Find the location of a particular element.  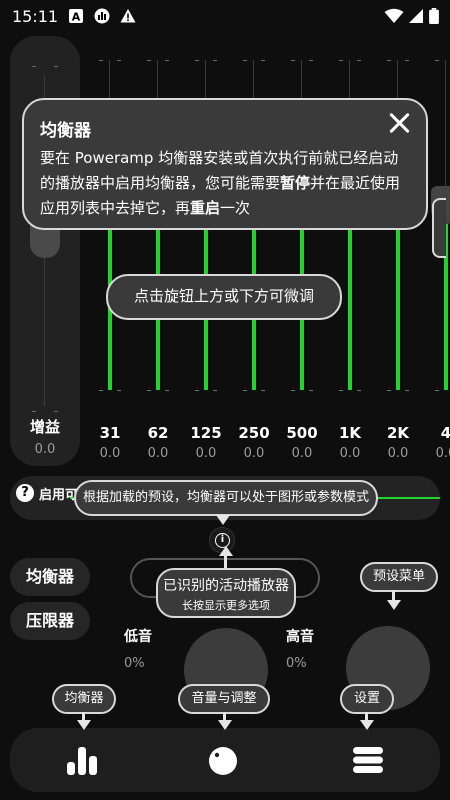

preset-mode-tooltip: 根据加载的预设，均衡器可以处于图形或参数模式 is located at coordinates (226, 498).